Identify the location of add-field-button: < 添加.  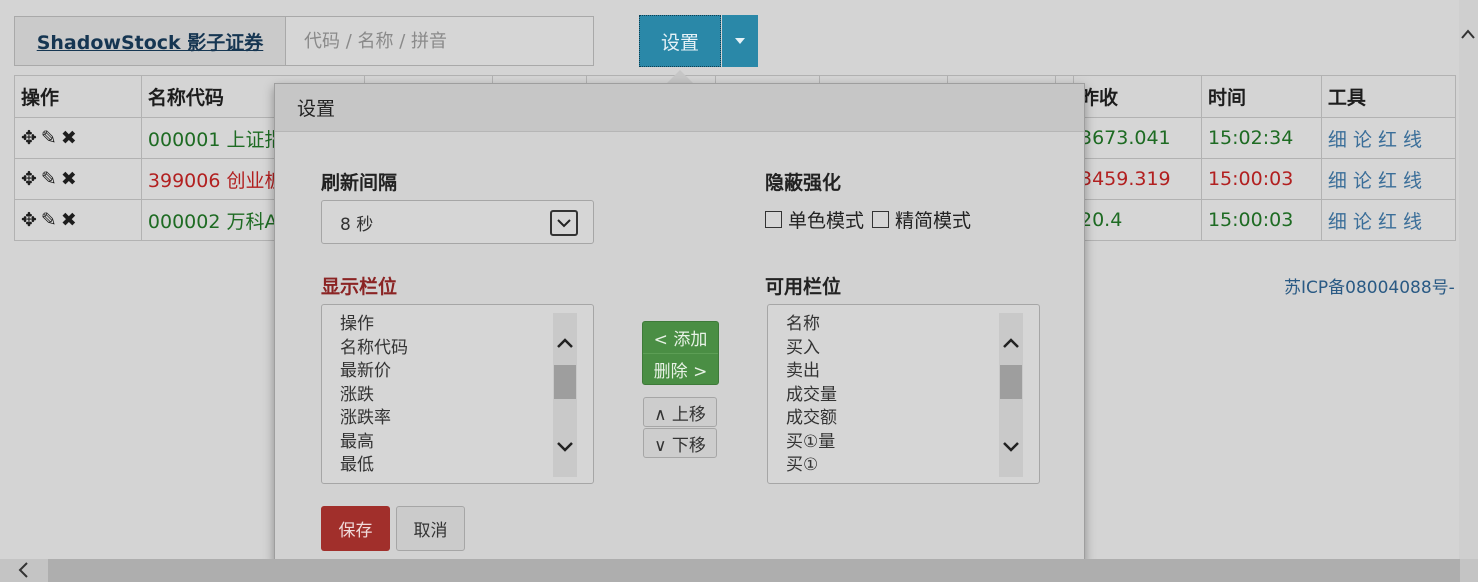
(680, 337).